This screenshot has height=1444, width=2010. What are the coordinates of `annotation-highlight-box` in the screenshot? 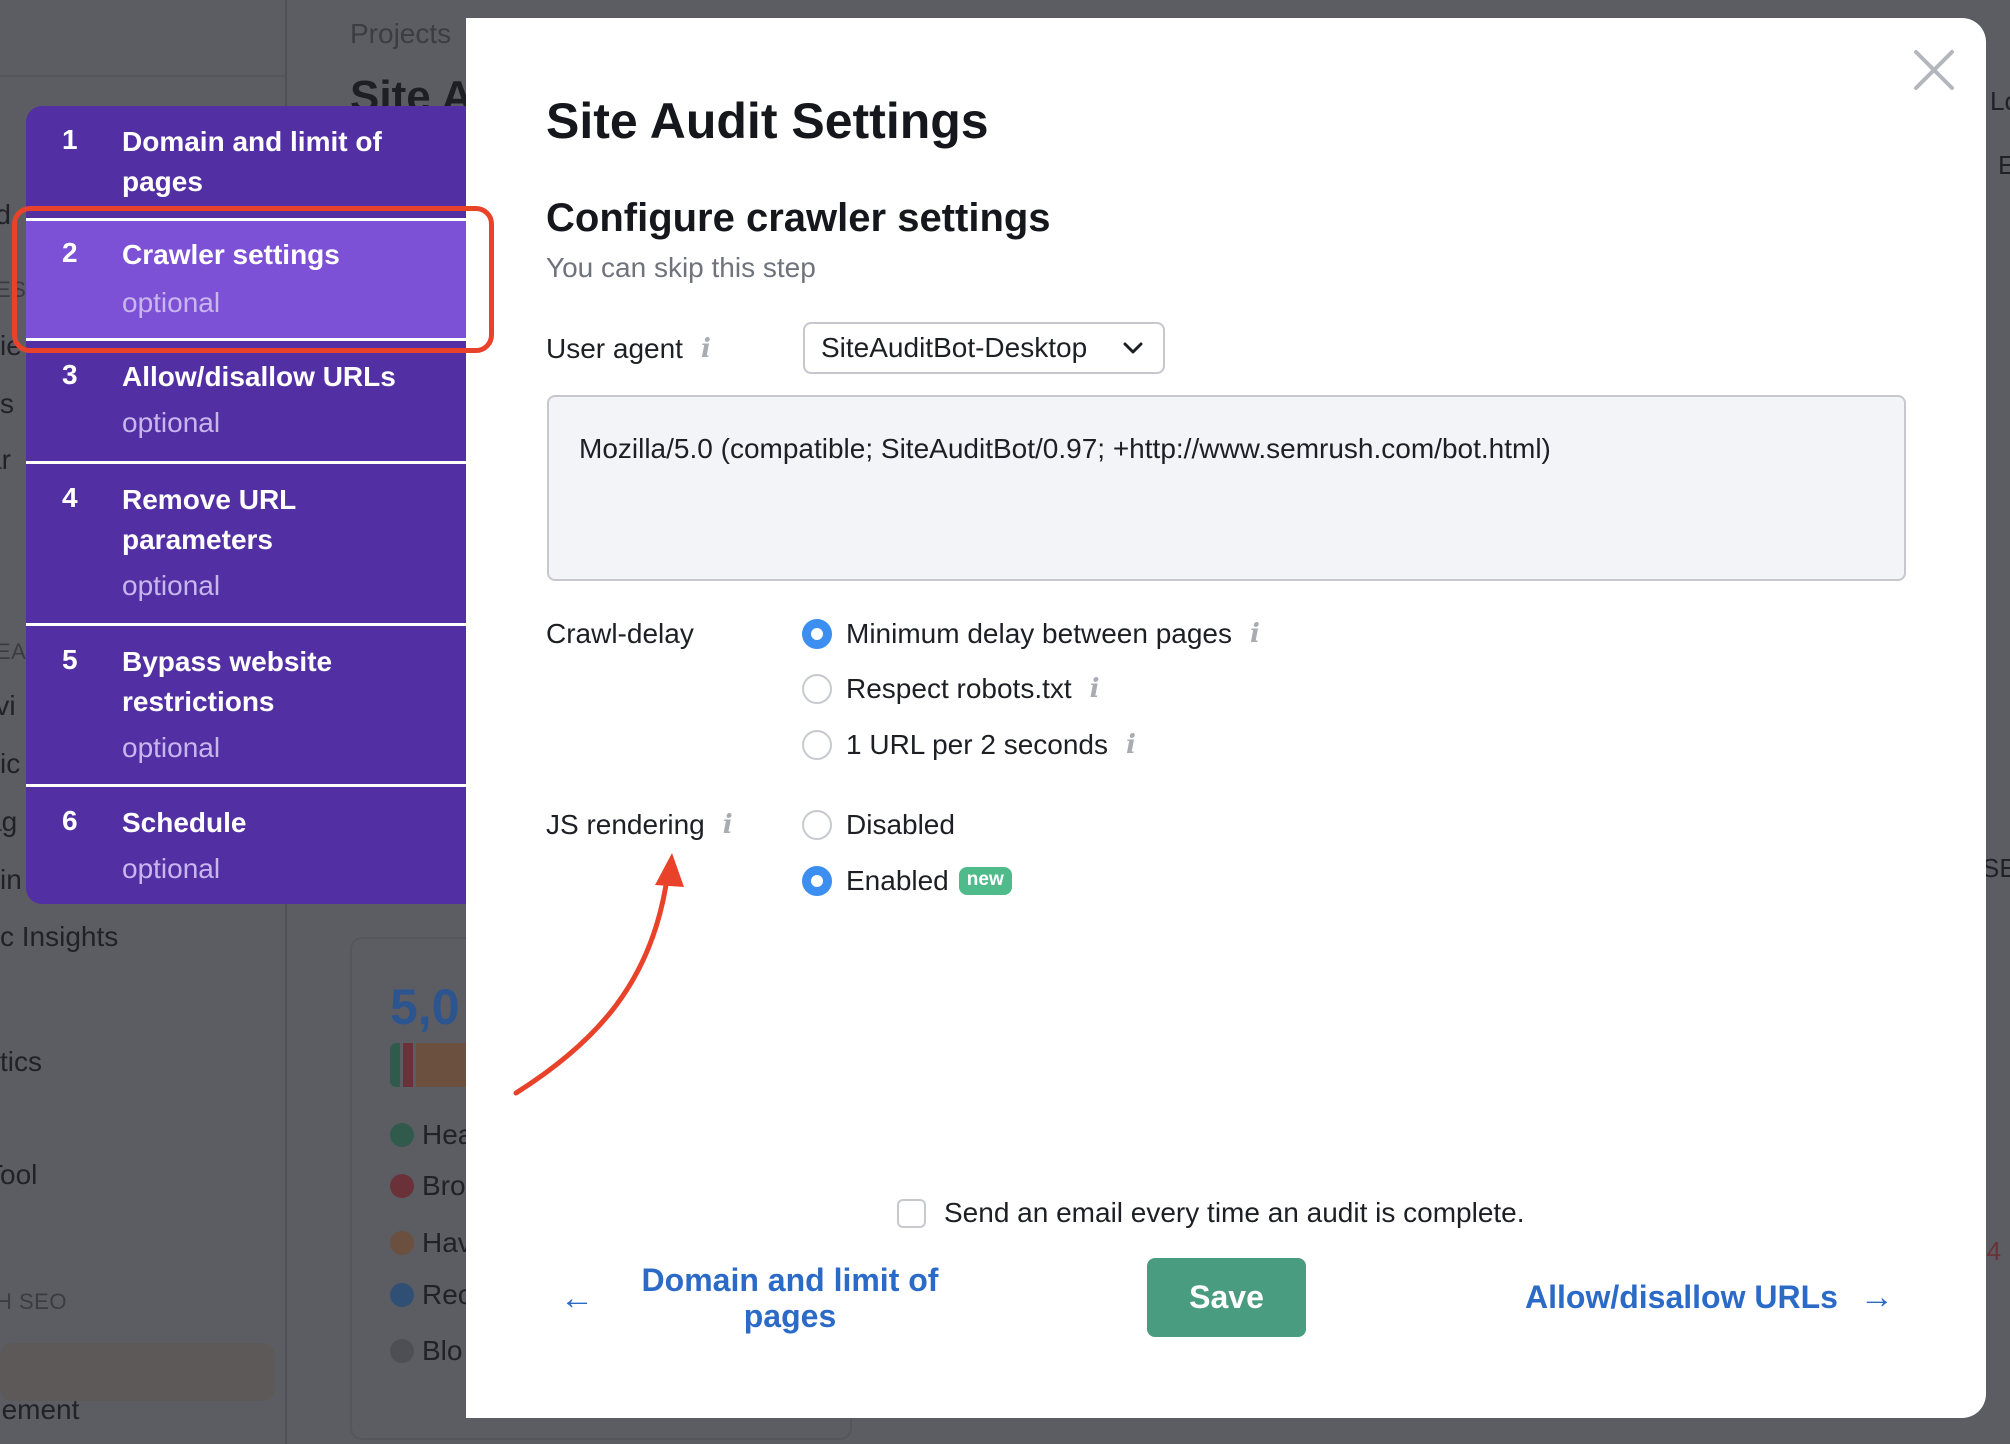 It's located at (253, 279).